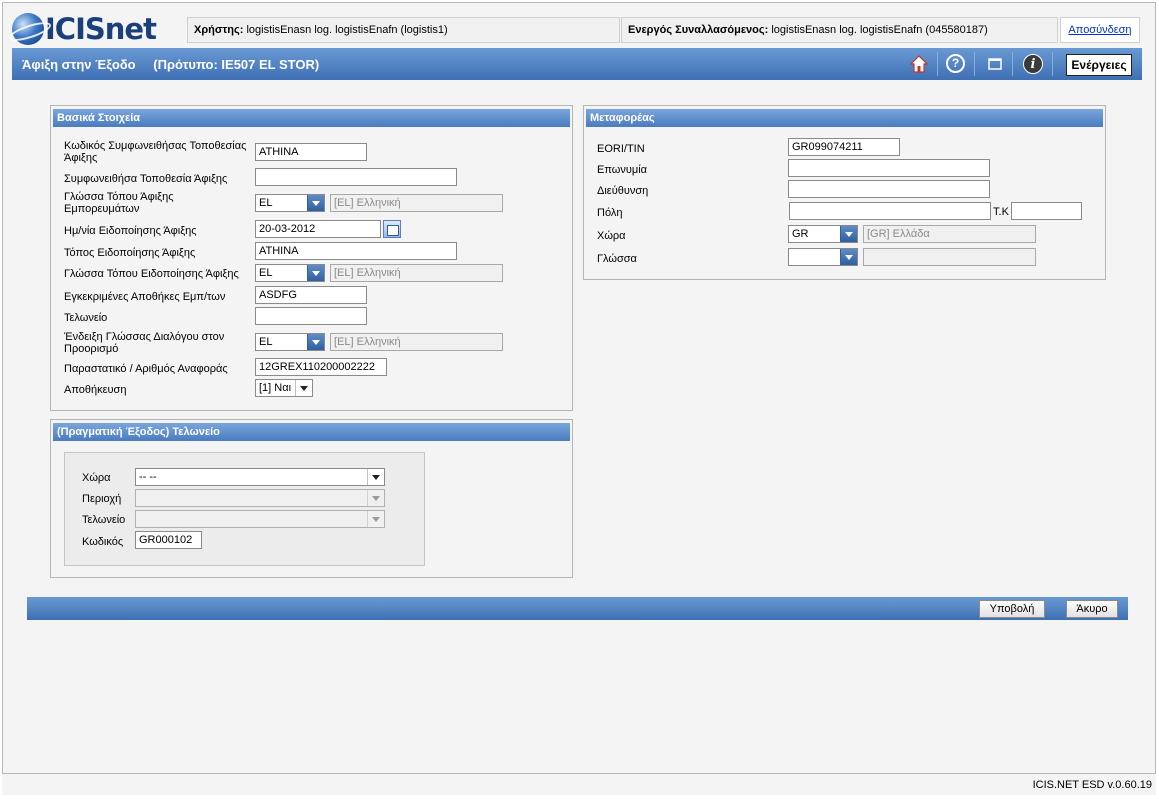  Describe the element at coordinates (101, 29) in the screenshot. I see `logo-text: ICISnet` at that location.